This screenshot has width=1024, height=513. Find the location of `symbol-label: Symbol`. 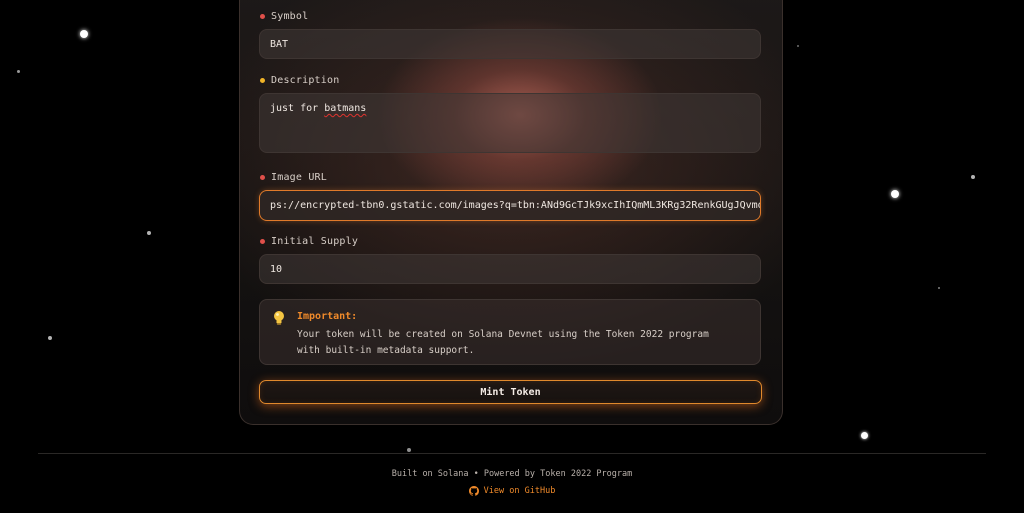

symbol-label: Symbol is located at coordinates (284, 16).